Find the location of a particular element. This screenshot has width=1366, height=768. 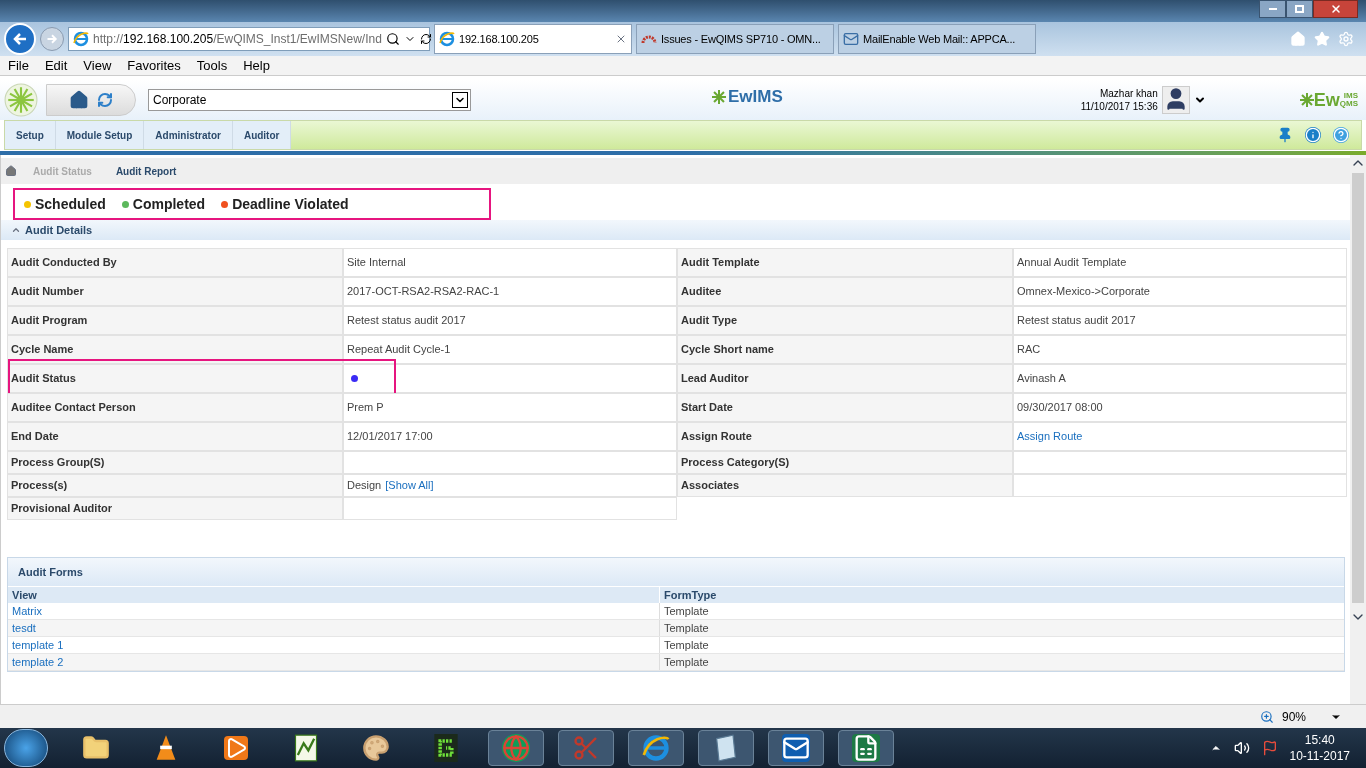

legend-label: Completed is located at coordinates (169, 204).